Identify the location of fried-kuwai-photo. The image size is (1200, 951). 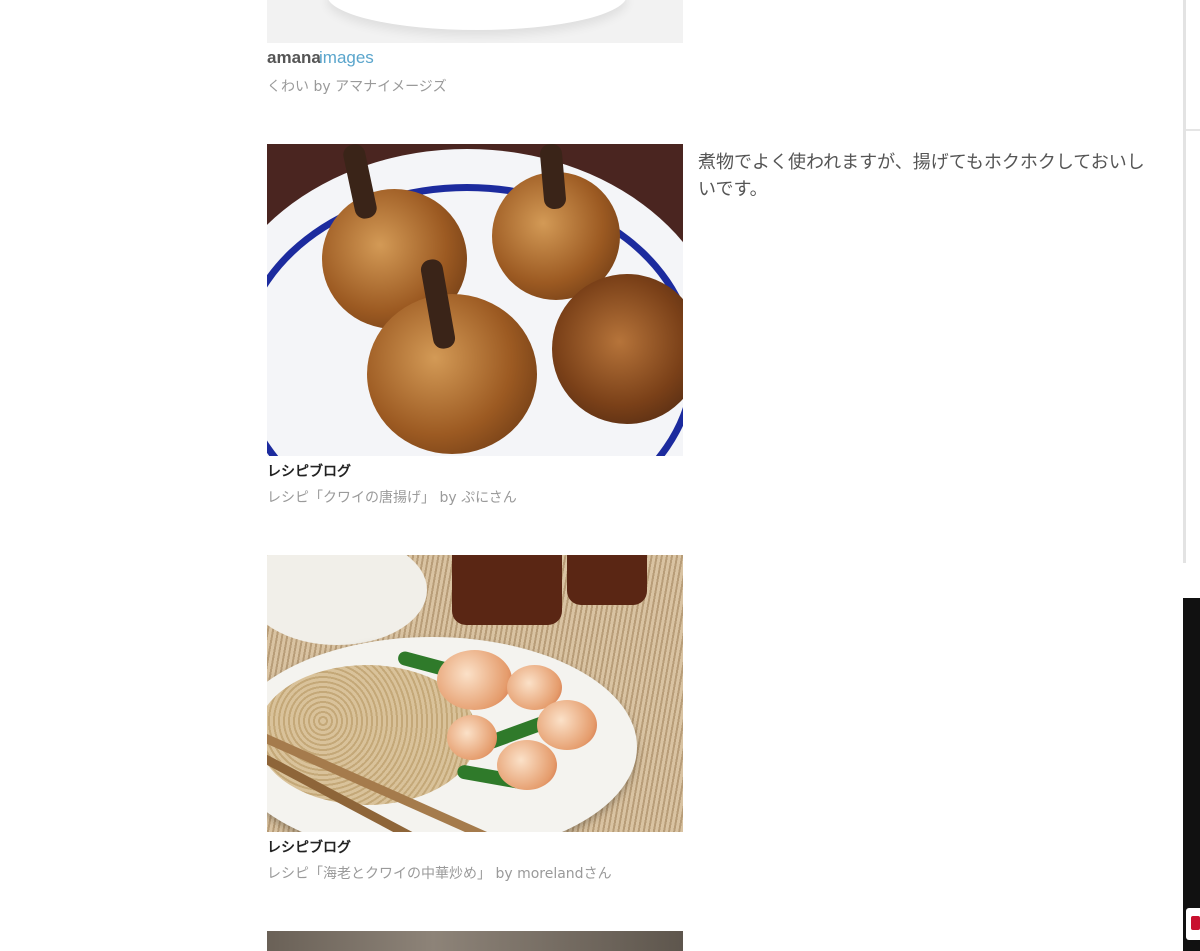
(475, 300).